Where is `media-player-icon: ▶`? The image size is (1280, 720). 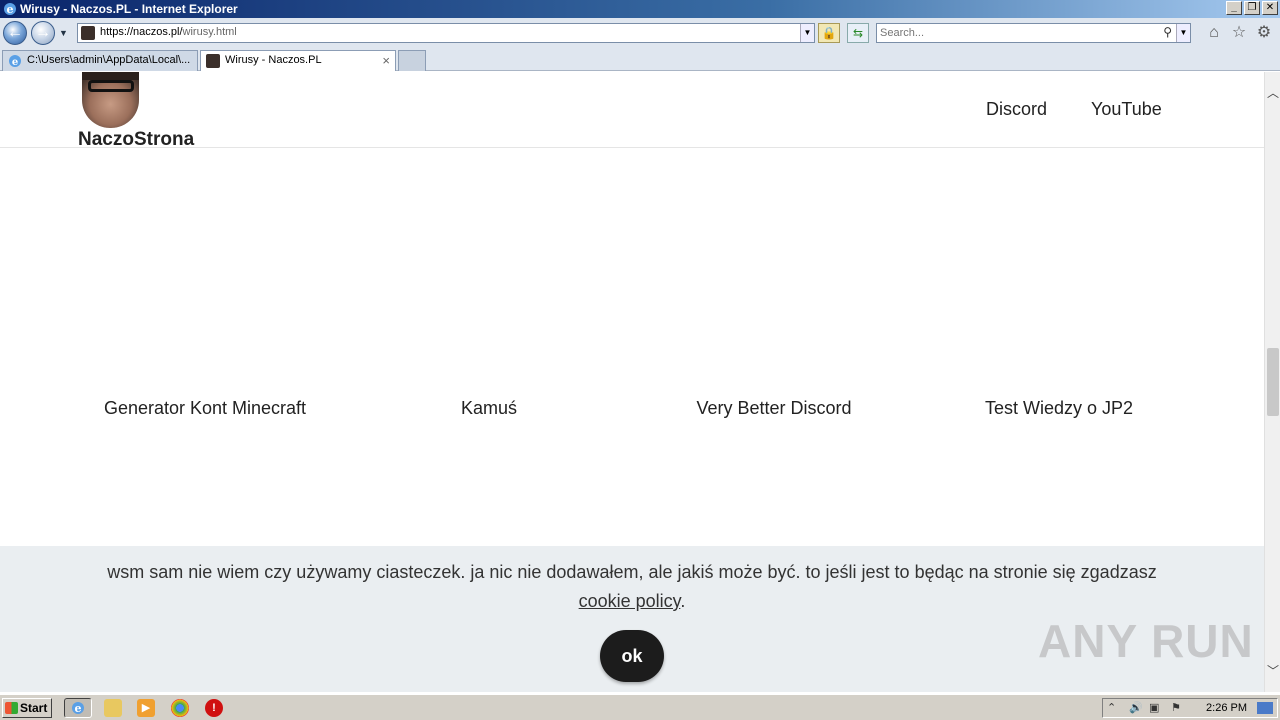
media-player-icon: ▶ is located at coordinates (146, 708).